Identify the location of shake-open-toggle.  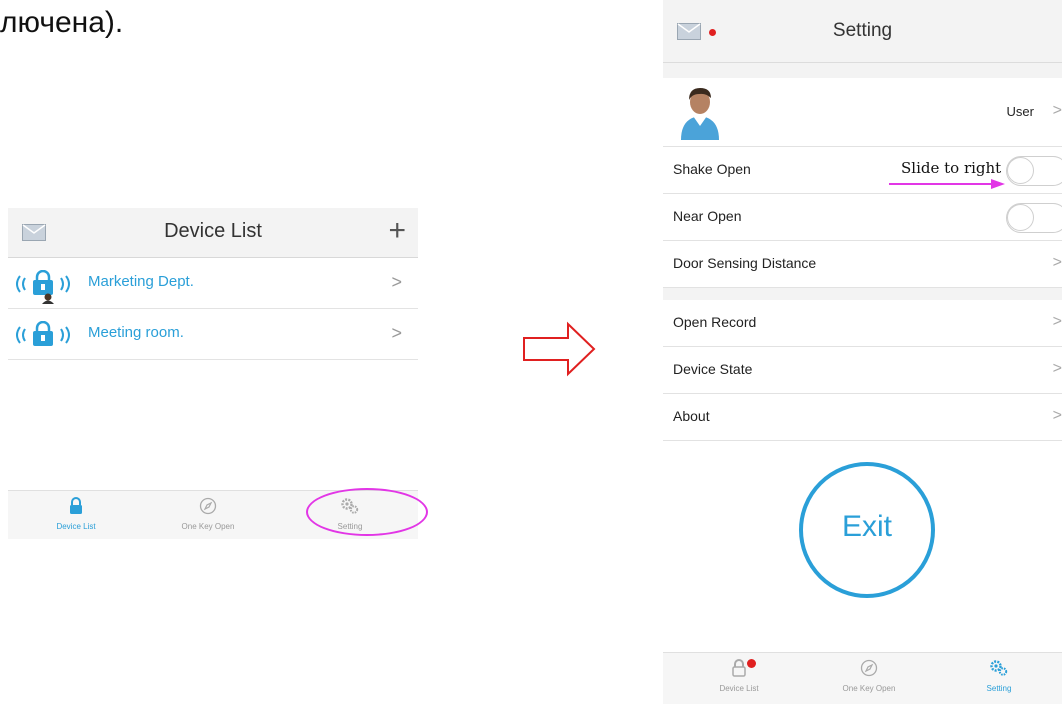
(1034, 171).